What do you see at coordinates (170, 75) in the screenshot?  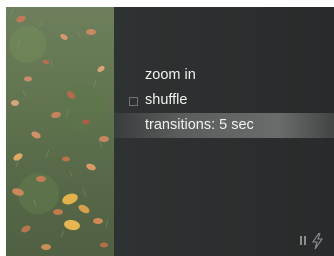 I see `menu-item-label: zoom in` at bounding box center [170, 75].